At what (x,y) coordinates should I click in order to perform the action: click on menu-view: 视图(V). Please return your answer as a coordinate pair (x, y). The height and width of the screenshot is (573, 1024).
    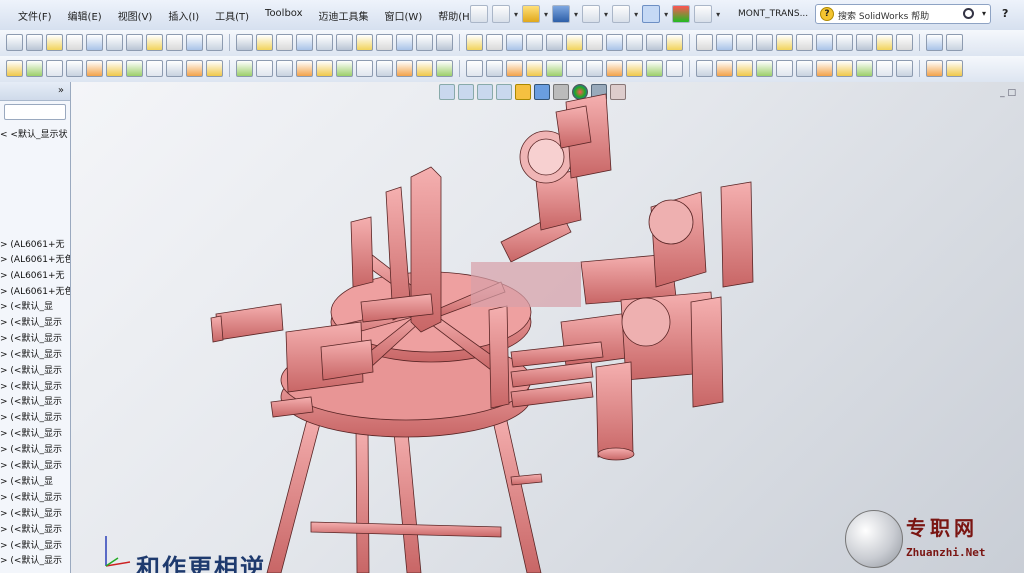
    Looking at the image, I should click on (135, 15).